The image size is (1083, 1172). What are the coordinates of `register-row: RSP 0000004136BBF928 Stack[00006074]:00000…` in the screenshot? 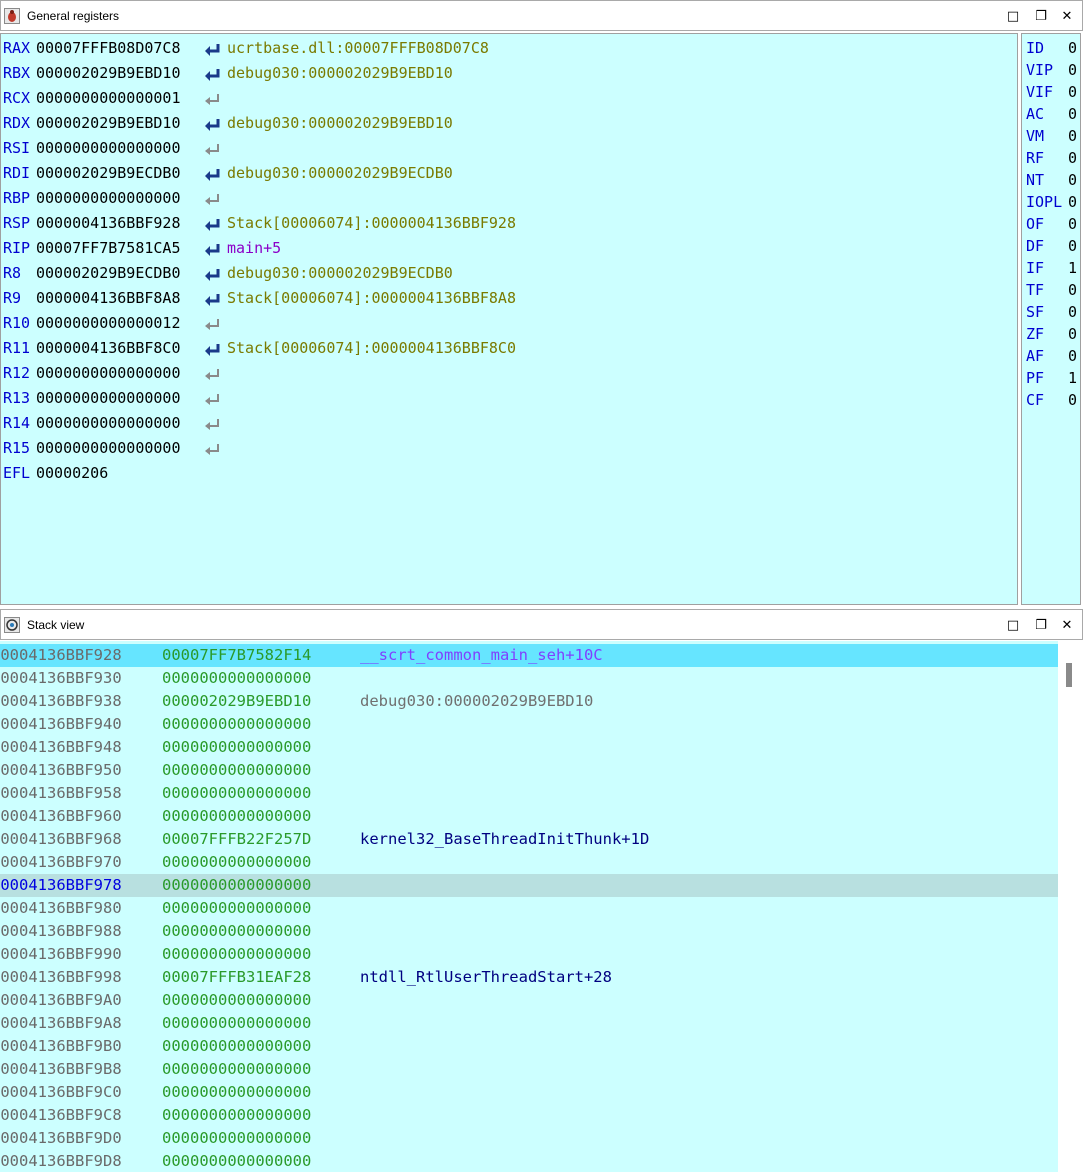 It's located at (508, 223).